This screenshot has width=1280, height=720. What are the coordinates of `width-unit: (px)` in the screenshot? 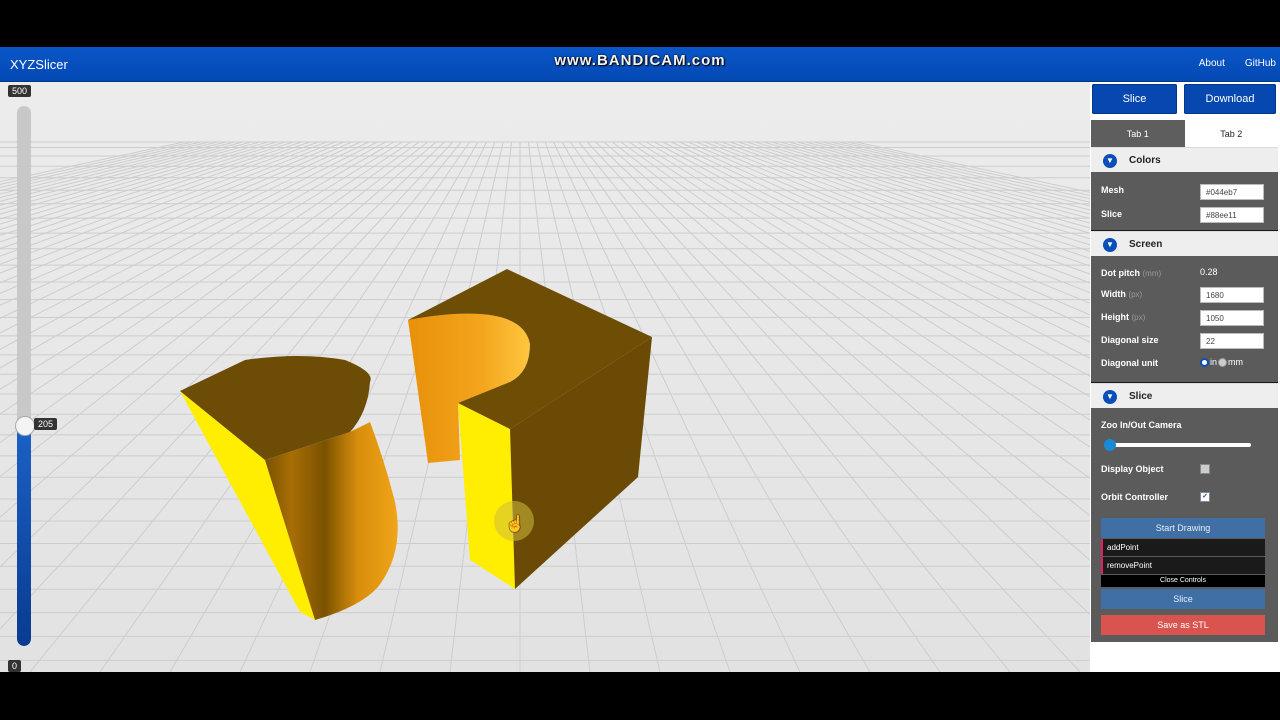 It's located at (1135, 294).